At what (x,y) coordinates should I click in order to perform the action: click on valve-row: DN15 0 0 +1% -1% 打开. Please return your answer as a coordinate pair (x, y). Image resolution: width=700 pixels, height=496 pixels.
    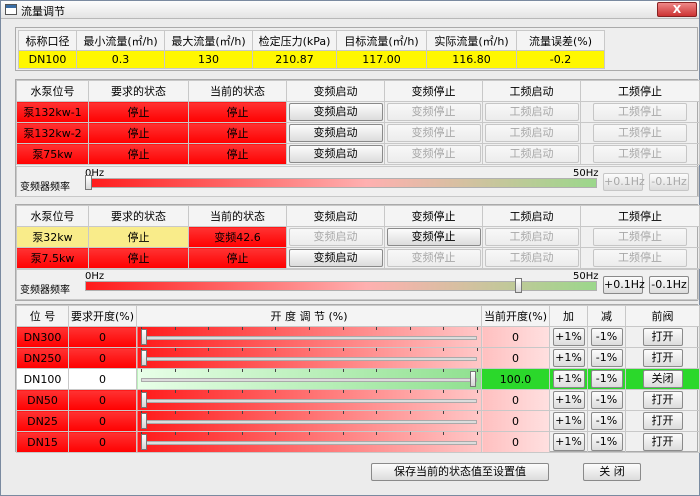
    Looking at the image, I should click on (358, 442).